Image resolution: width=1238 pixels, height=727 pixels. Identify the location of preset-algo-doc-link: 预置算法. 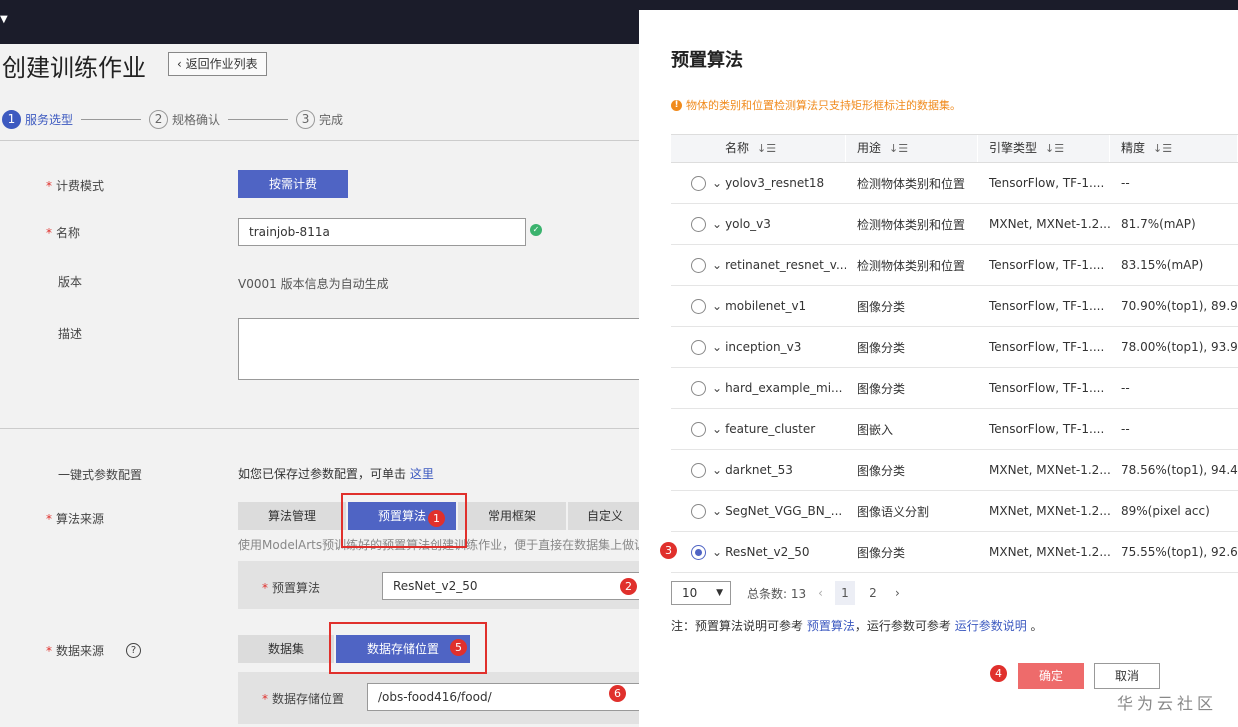
(831, 626).